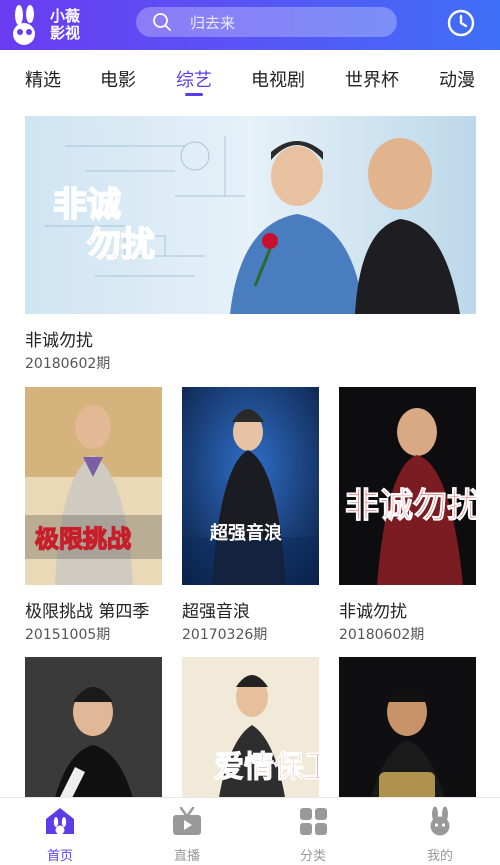 The width and height of the screenshot is (500, 865). Describe the element at coordinates (187, 820) in the screenshot. I see `tv-icon` at that location.